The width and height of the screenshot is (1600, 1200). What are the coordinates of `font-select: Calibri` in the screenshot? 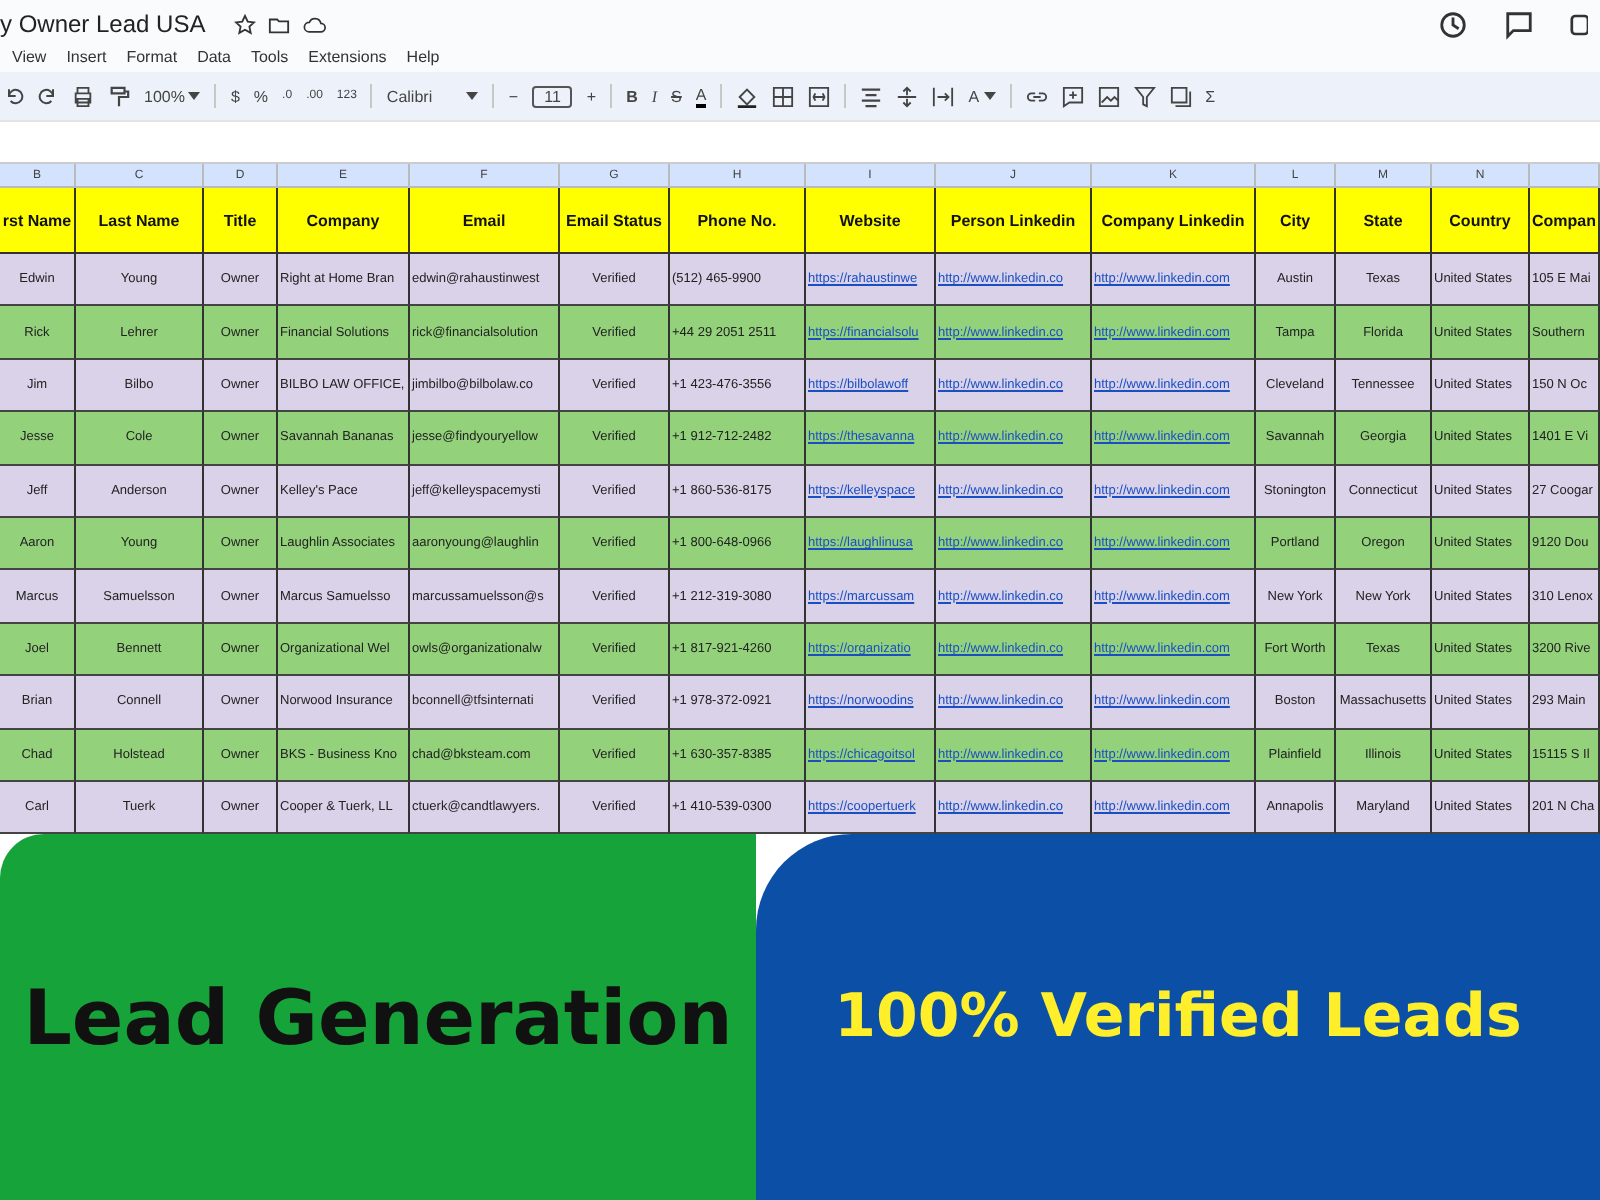 It's located at (424, 96).